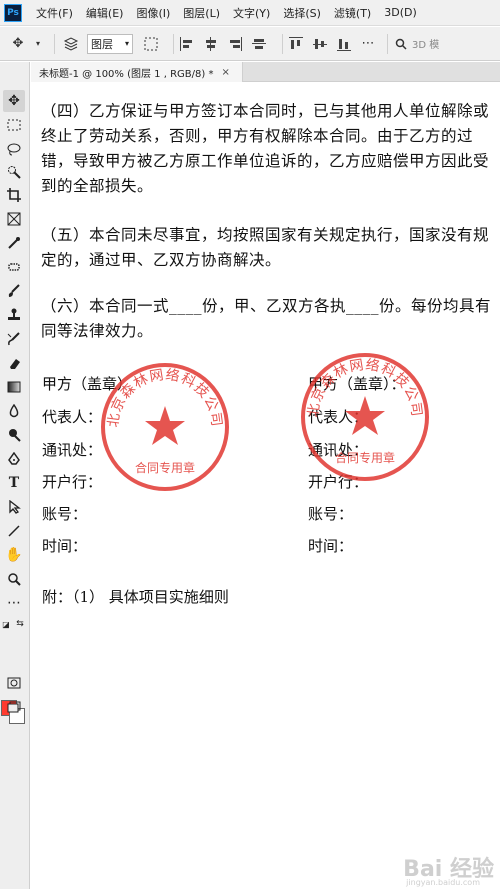  What do you see at coordinates (72, 450) in the screenshot?
I see `party-a-address: 通讯处：` at bounding box center [72, 450].